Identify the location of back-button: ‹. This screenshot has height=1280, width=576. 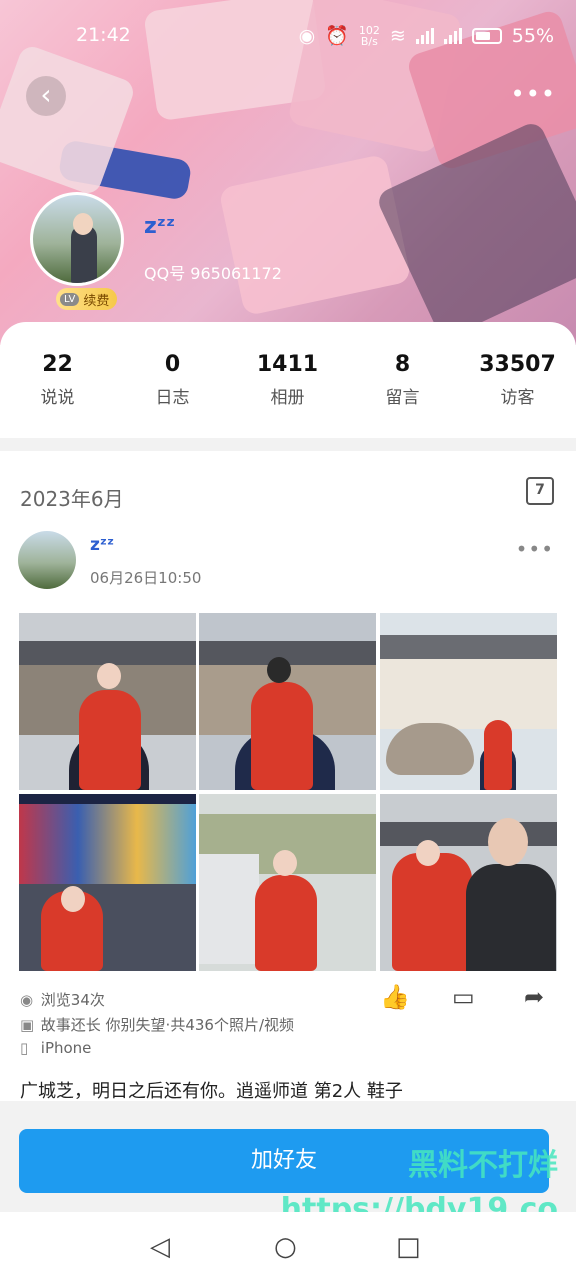
(46, 96).